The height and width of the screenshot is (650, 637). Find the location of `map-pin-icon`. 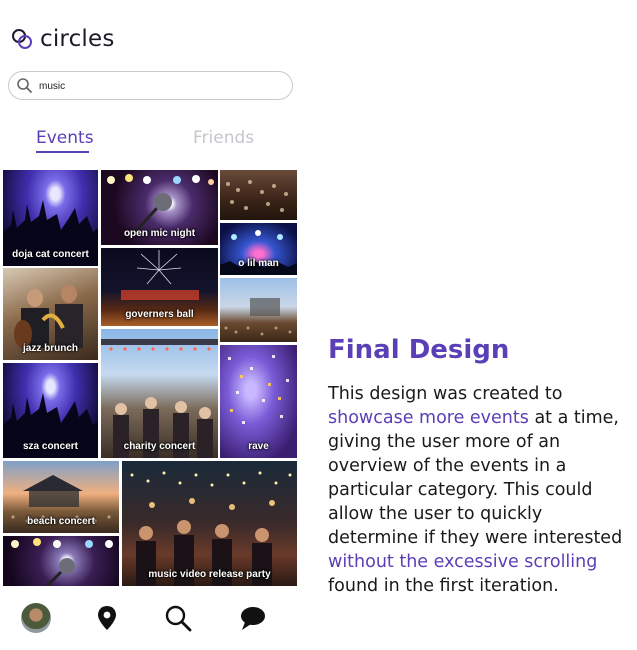

map-pin-icon is located at coordinates (107, 618).